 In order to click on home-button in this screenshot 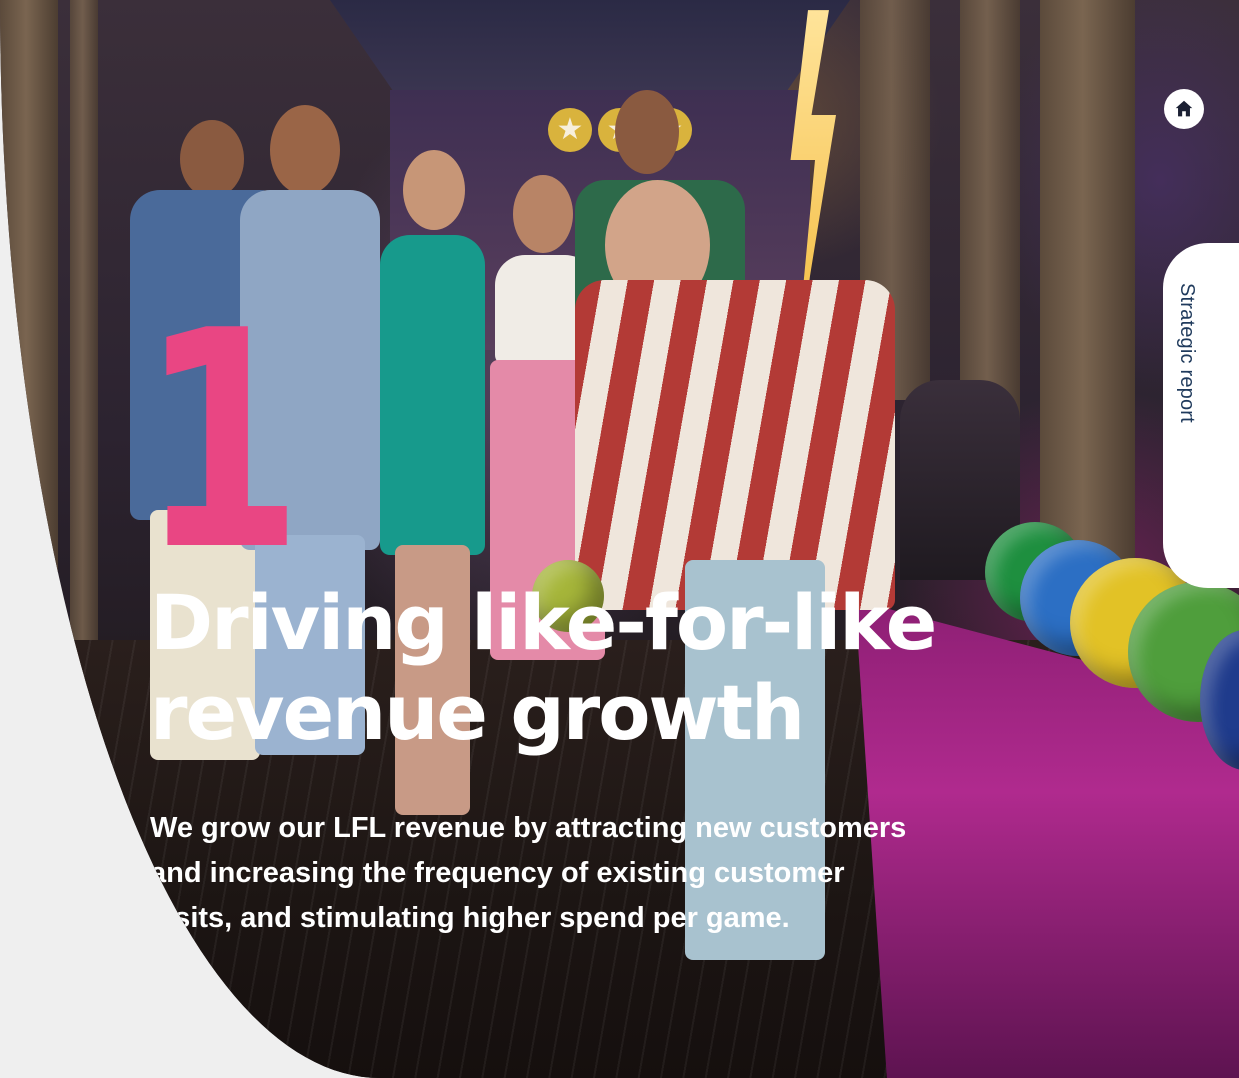, I will do `click(1184, 109)`.